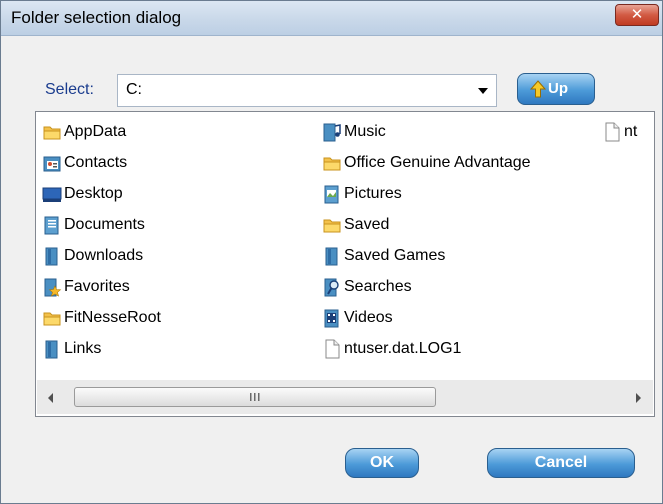 The width and height of the screenshot is (663, 504). What do you see at coordinates (97, 286) in the screenshot?
I see `list-item-label: Favorites` at bounding box center [97, 286].